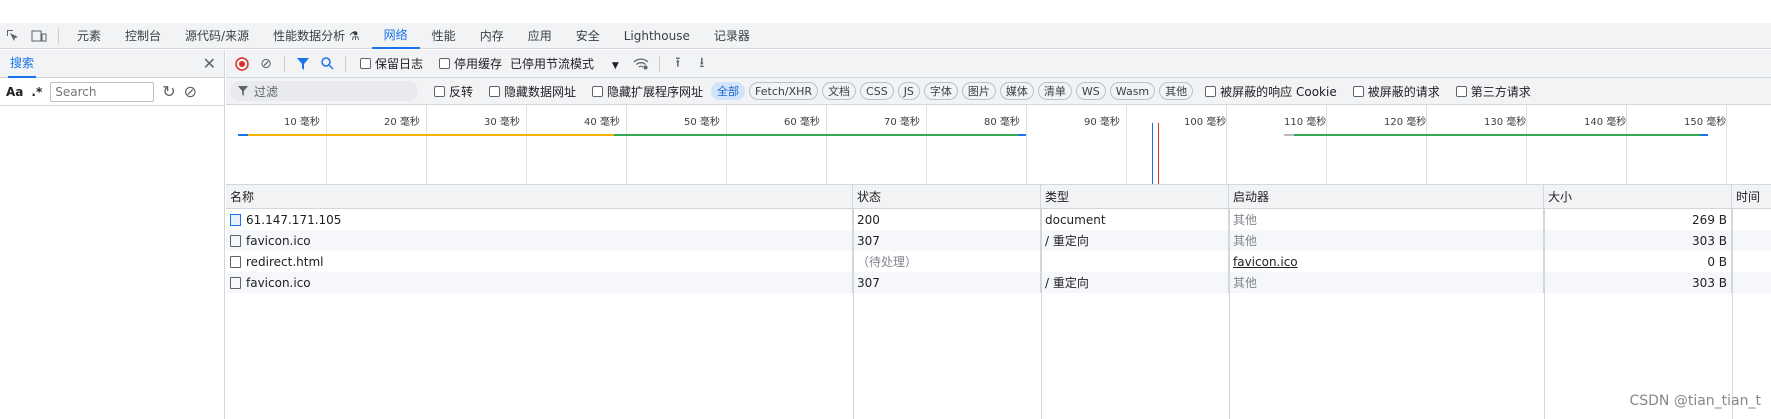 The width and height of the screenshot is (1771, 419). I want to click on clear-log-icon: ⊘, so click(266, 64).